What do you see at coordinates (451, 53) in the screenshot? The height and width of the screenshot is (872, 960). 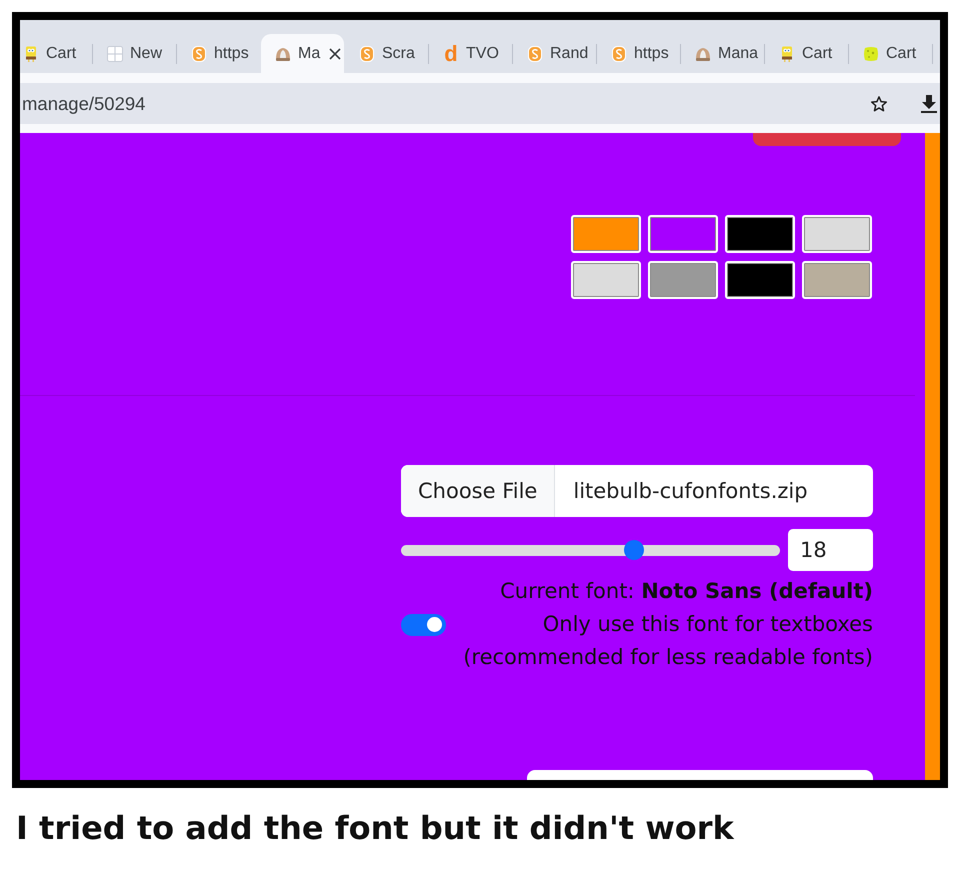 I see `letter-logo-icon: d` at bounding box center [451, 53].